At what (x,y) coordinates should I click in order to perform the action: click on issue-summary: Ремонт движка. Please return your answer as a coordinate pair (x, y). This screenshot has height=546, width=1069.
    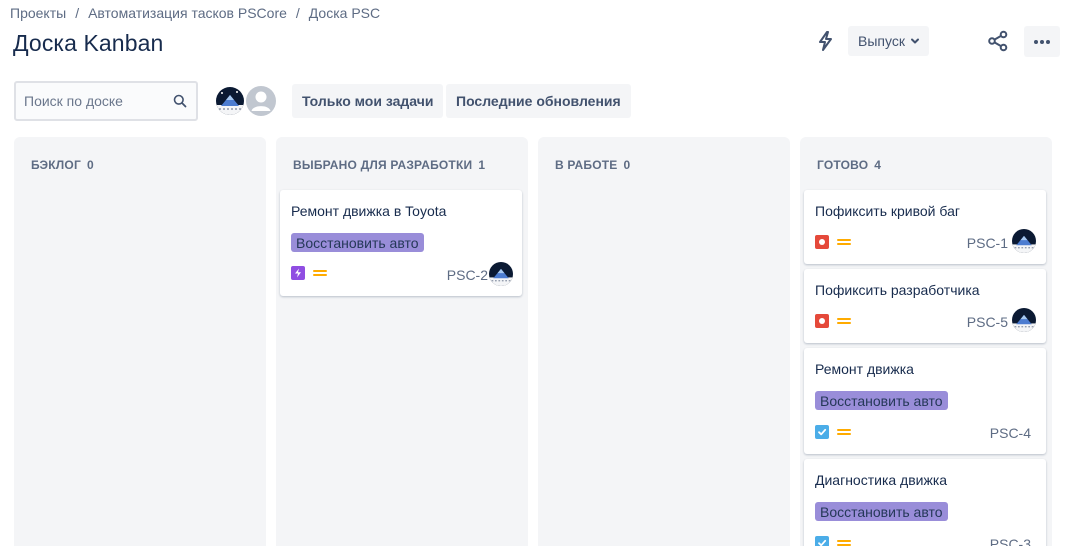
    Looking at the image, I should click on (864, 369).